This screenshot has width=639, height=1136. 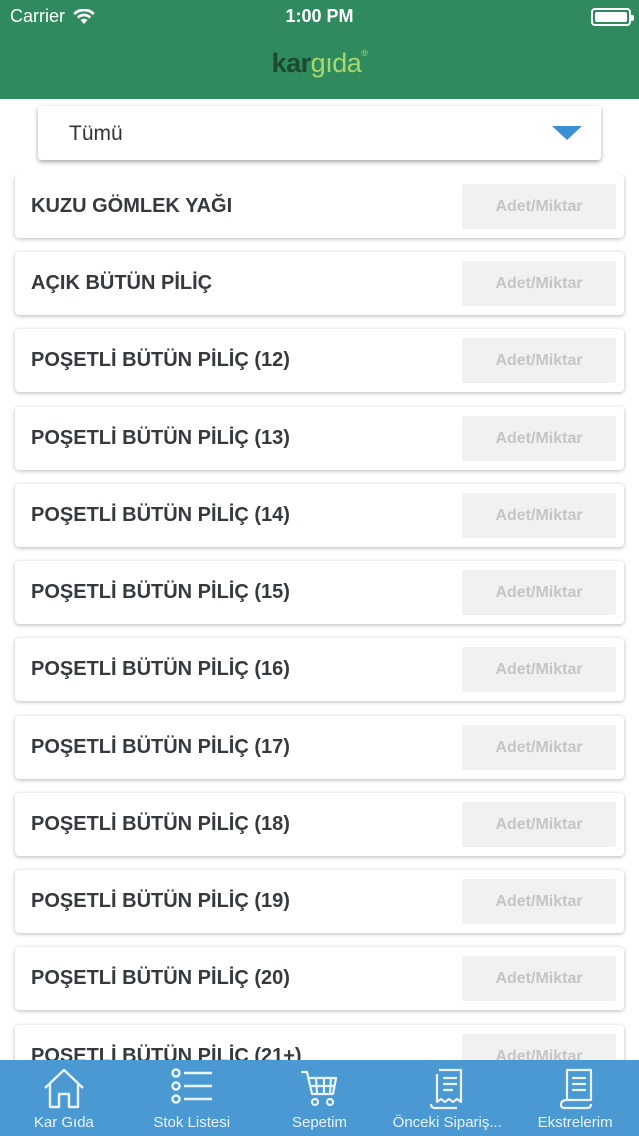 What do you see at coordinates (319, 592) in the screenshot?
I see `product-row: POŞETLİ BÜTÜN PİLİÇ (15)` at bounding box center [319, 592].